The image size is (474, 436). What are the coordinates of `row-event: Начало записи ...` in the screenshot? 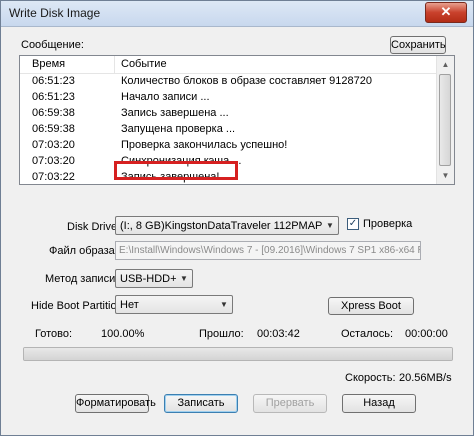 It's located at (165, 97).